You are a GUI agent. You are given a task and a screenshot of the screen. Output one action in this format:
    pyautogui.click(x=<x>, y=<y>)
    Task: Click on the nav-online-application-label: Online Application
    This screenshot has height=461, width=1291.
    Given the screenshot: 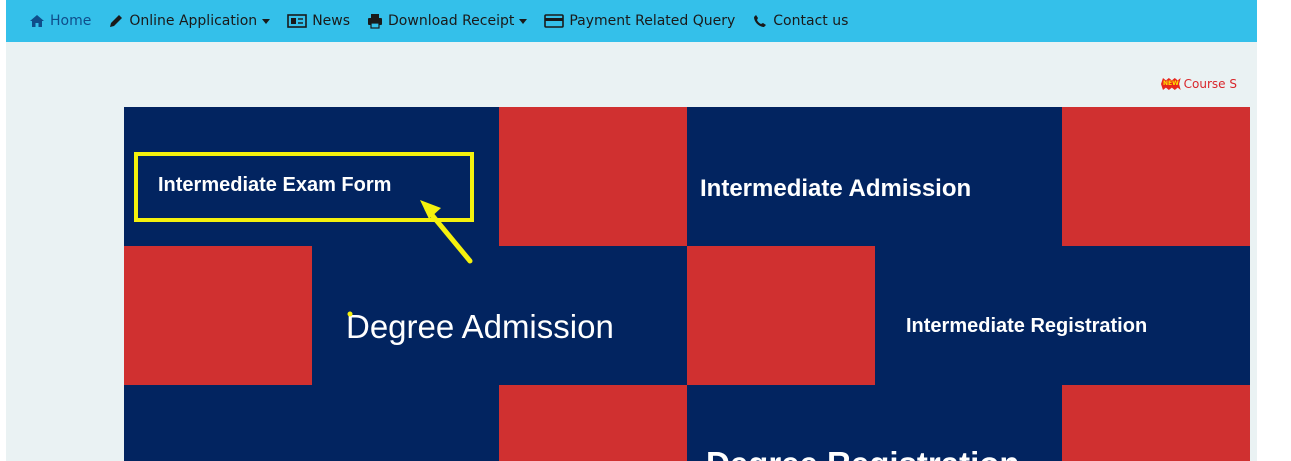 What is the action you would take?
    pyautogui.click(x=193, y=21)
    